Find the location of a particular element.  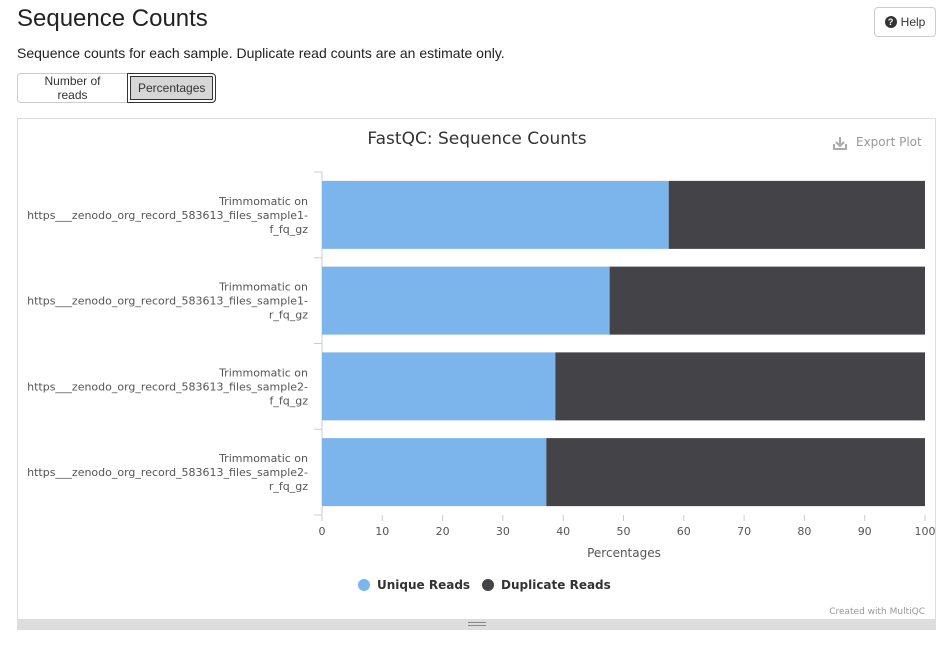

legend-label: Unique Reads is located at coordinates (423, 585).